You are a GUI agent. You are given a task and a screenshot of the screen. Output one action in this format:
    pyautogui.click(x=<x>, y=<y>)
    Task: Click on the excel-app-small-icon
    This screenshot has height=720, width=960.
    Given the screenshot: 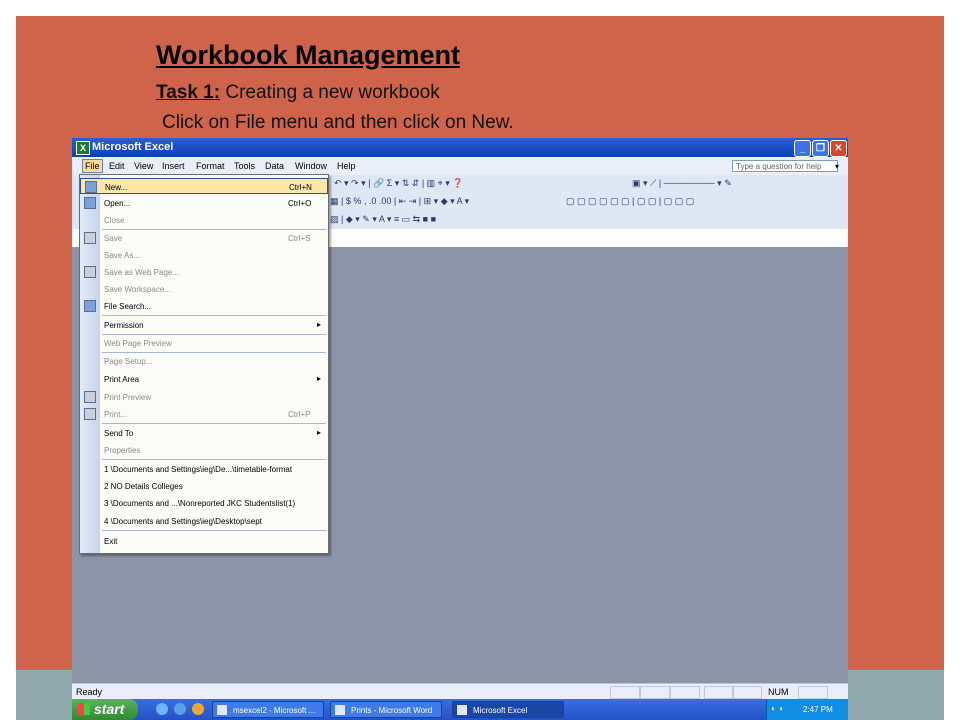 What is the action you would take?
    pyautogui.click(x=462, y=710)
    